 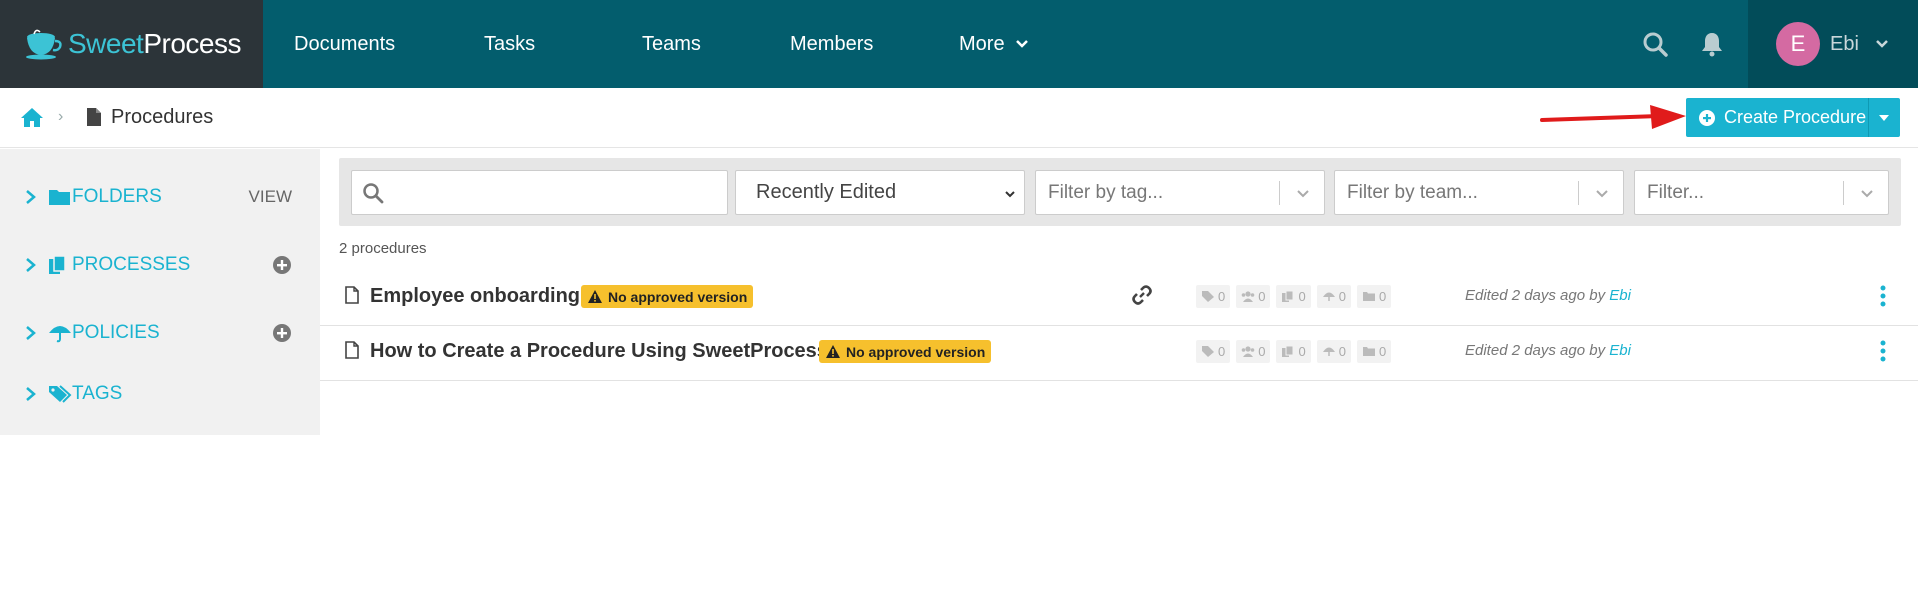 What do you see at coordinates (554, 193) in the screenshot?
I see `search-input` at bounding box center [554, 193].